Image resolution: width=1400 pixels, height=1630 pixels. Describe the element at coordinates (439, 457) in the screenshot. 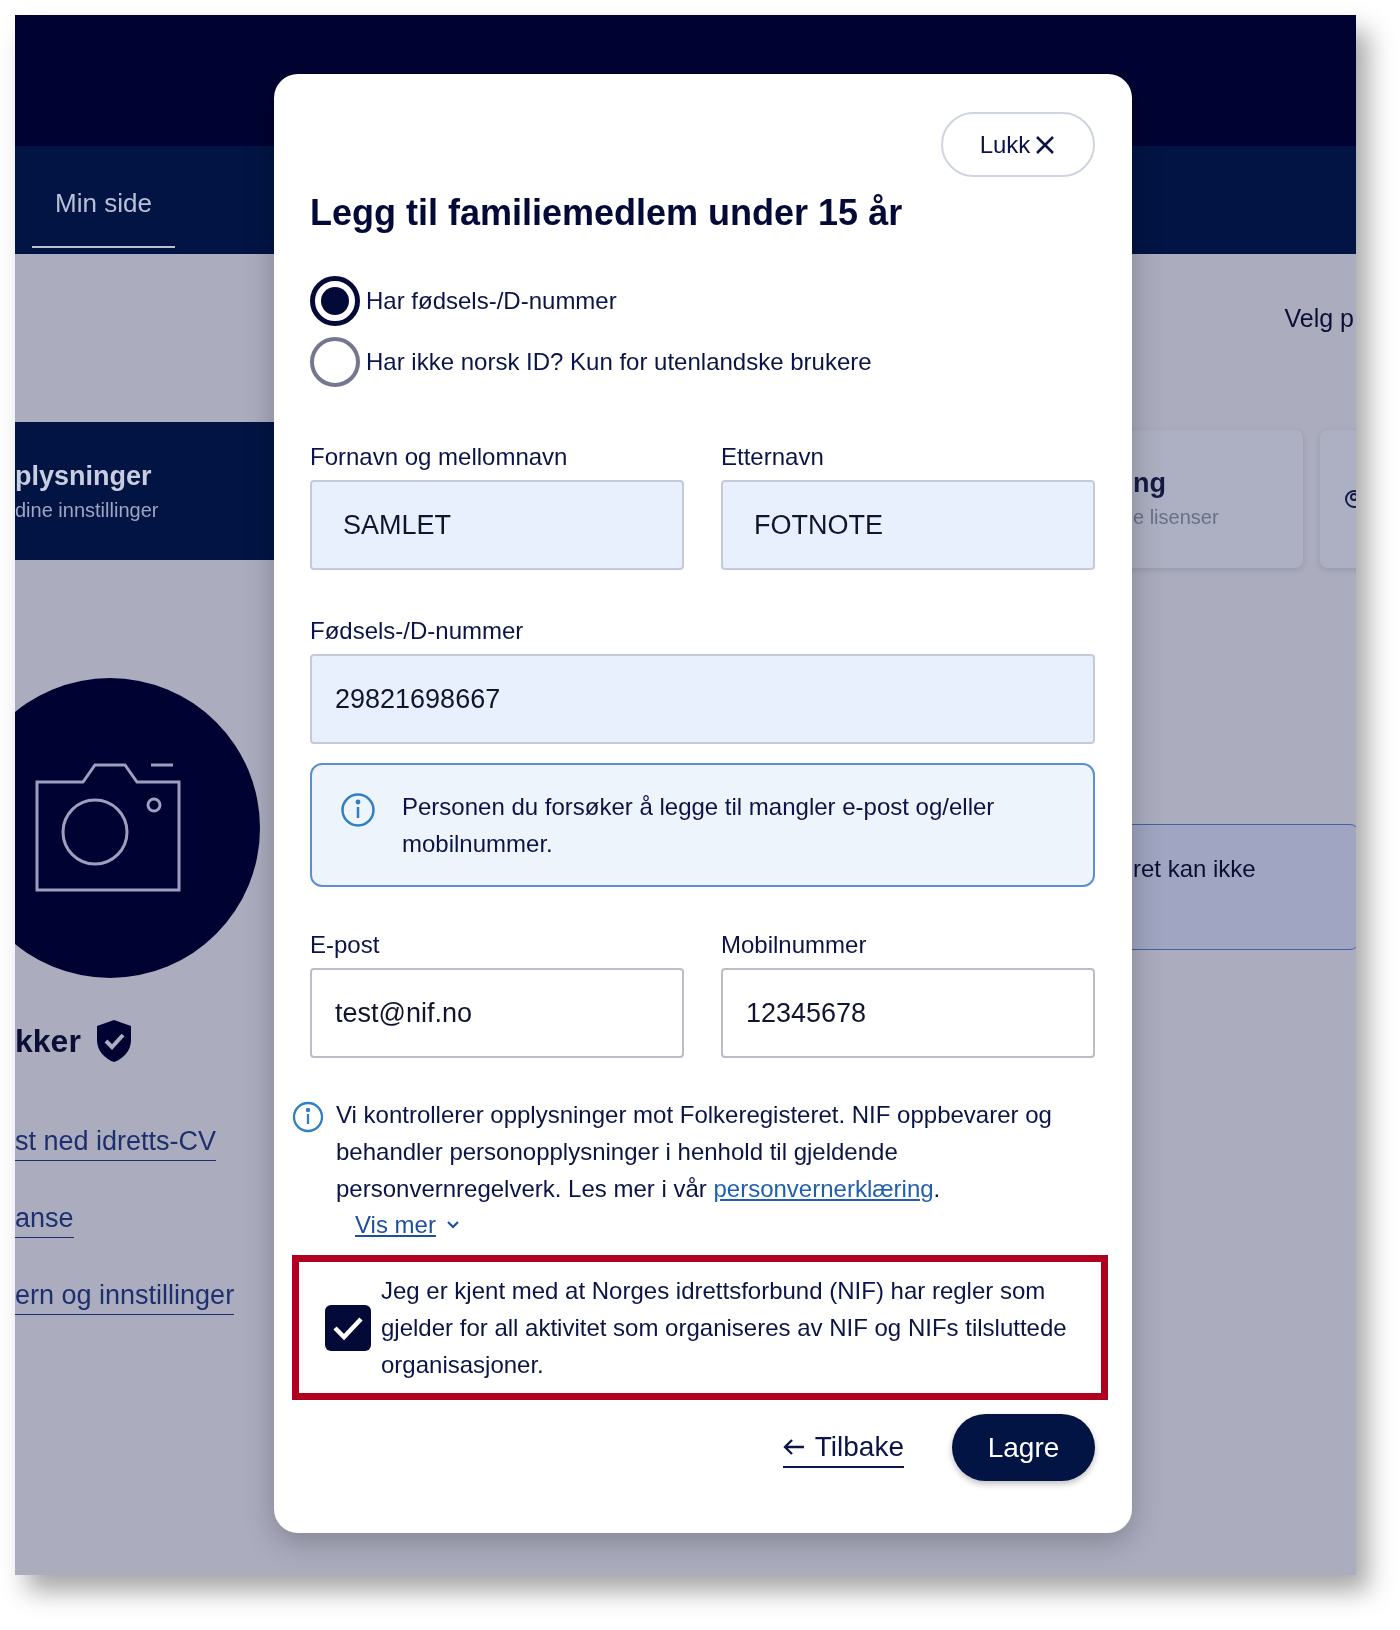

I see `field-label: Fornavn og mellomnavn` at that location.